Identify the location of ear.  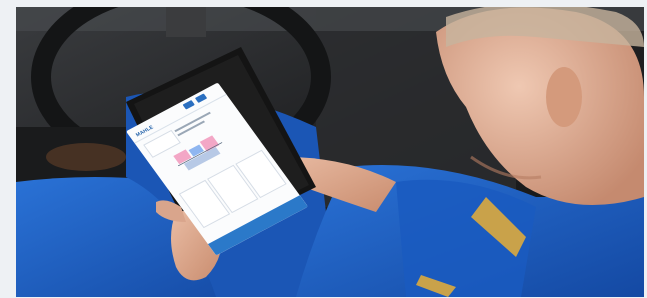
(564, 97).